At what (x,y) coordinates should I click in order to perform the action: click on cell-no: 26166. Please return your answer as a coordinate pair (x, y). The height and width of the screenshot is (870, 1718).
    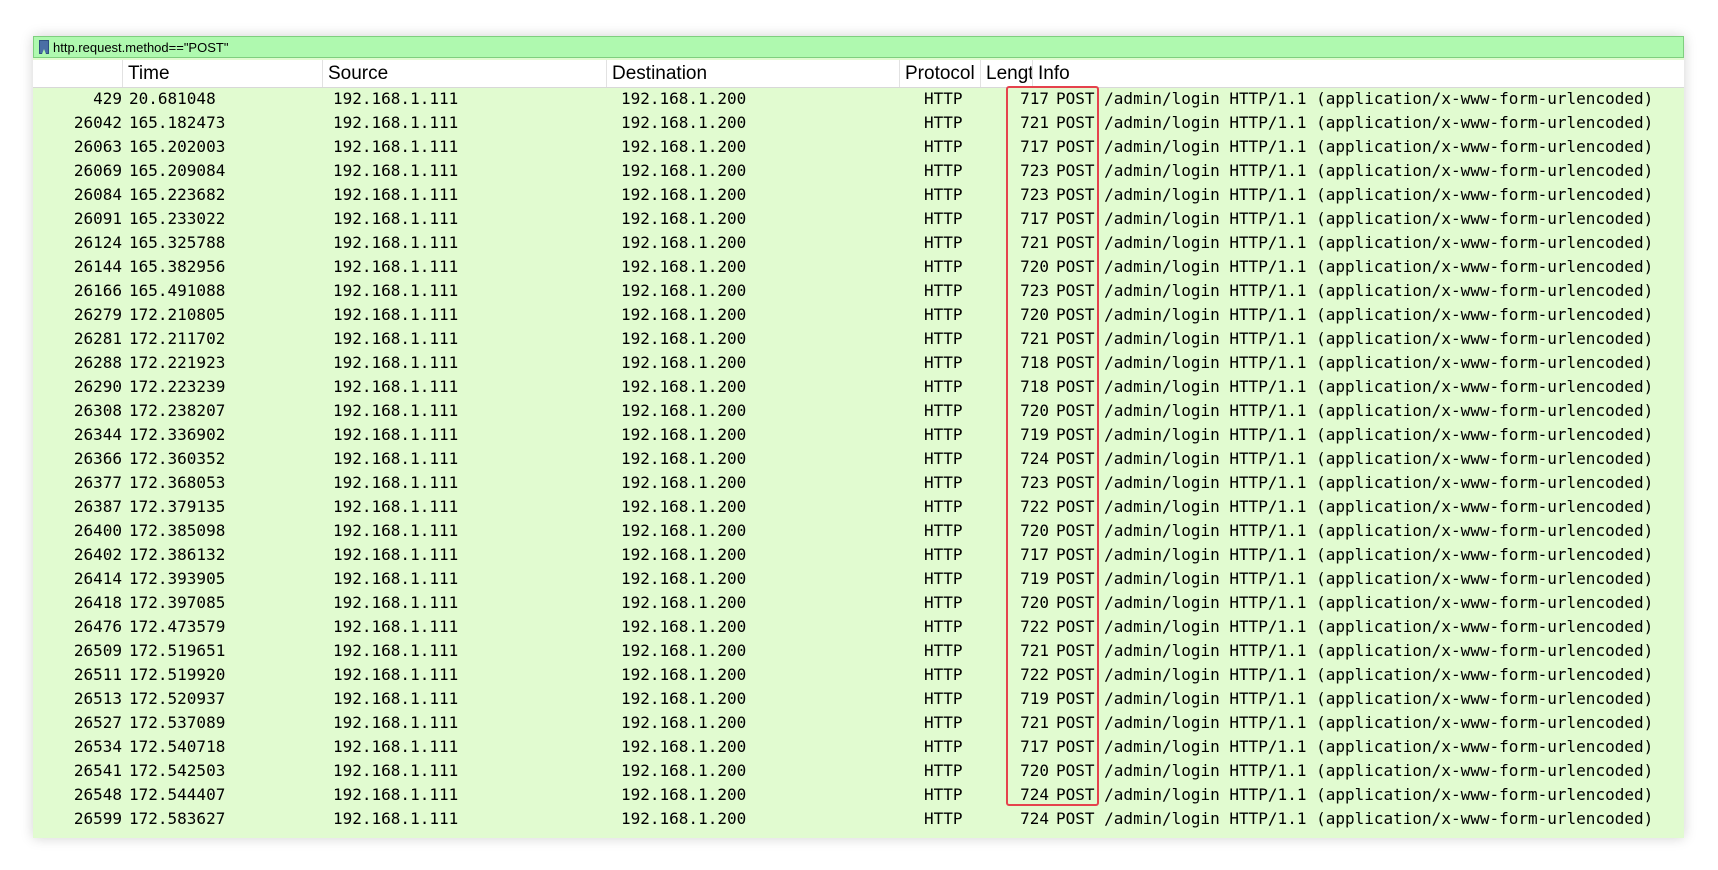
    Looking at the image, I should click on (97, 290).